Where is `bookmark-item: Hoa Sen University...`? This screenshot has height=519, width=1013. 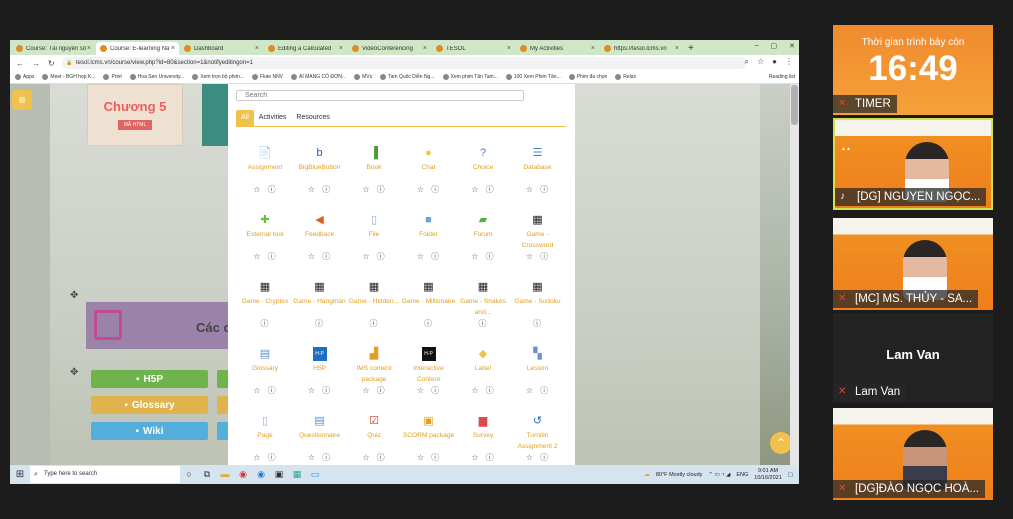
bookmark-item: Hoa Sen University... is located at coordinates (156, 77).